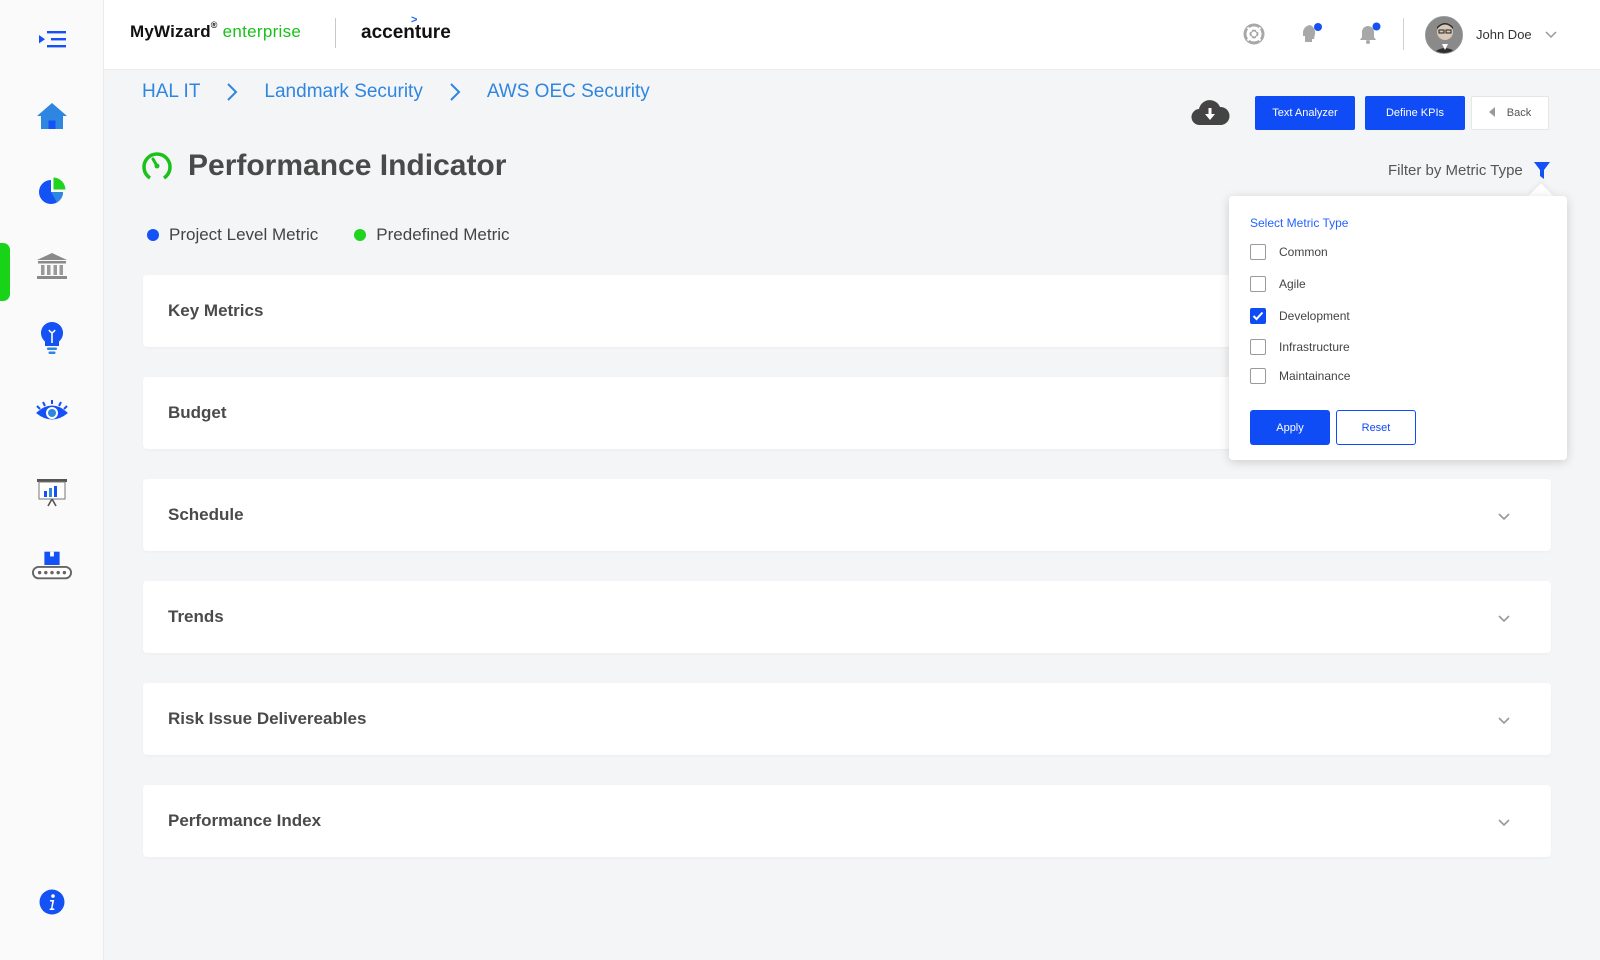 This screenshot has width=1600, height=960. What do you see at coordinates (1542, 173) in the screenshot?
I see `filter-icon` at bounding box center [1542, 173].